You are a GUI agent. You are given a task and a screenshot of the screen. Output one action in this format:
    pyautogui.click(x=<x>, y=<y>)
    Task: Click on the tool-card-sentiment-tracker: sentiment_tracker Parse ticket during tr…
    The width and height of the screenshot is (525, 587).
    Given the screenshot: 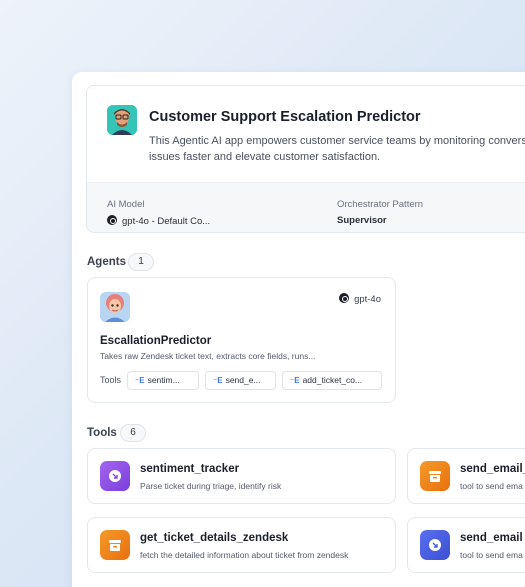 What is the action you would take?
    pyautogui.click(x=241, y=476)
    